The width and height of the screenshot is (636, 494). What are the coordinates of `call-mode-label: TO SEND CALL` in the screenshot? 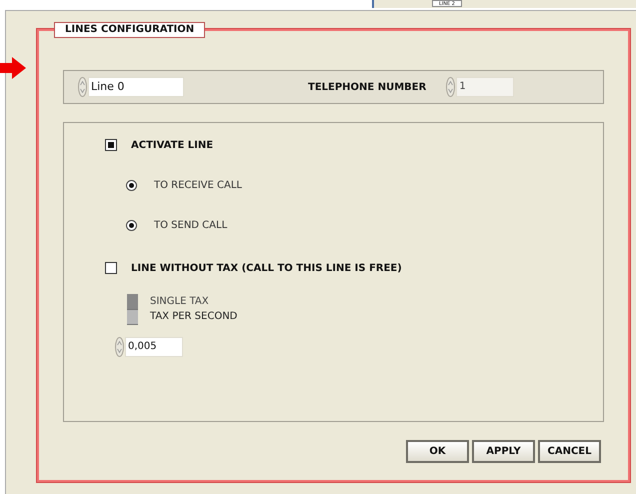 It's located at (191, 225).